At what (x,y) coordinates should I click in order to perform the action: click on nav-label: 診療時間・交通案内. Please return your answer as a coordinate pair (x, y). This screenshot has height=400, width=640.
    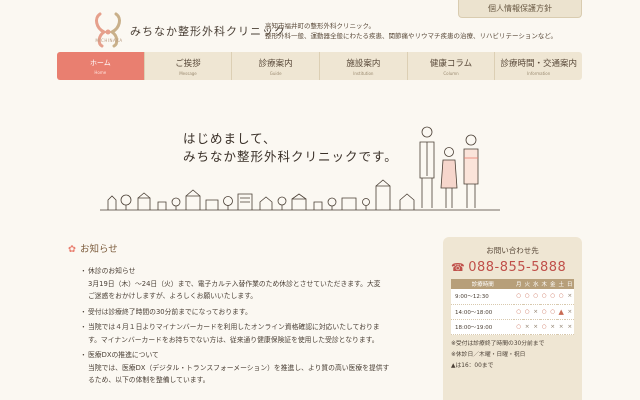
    Looking at the image, I should click on (538, 63).